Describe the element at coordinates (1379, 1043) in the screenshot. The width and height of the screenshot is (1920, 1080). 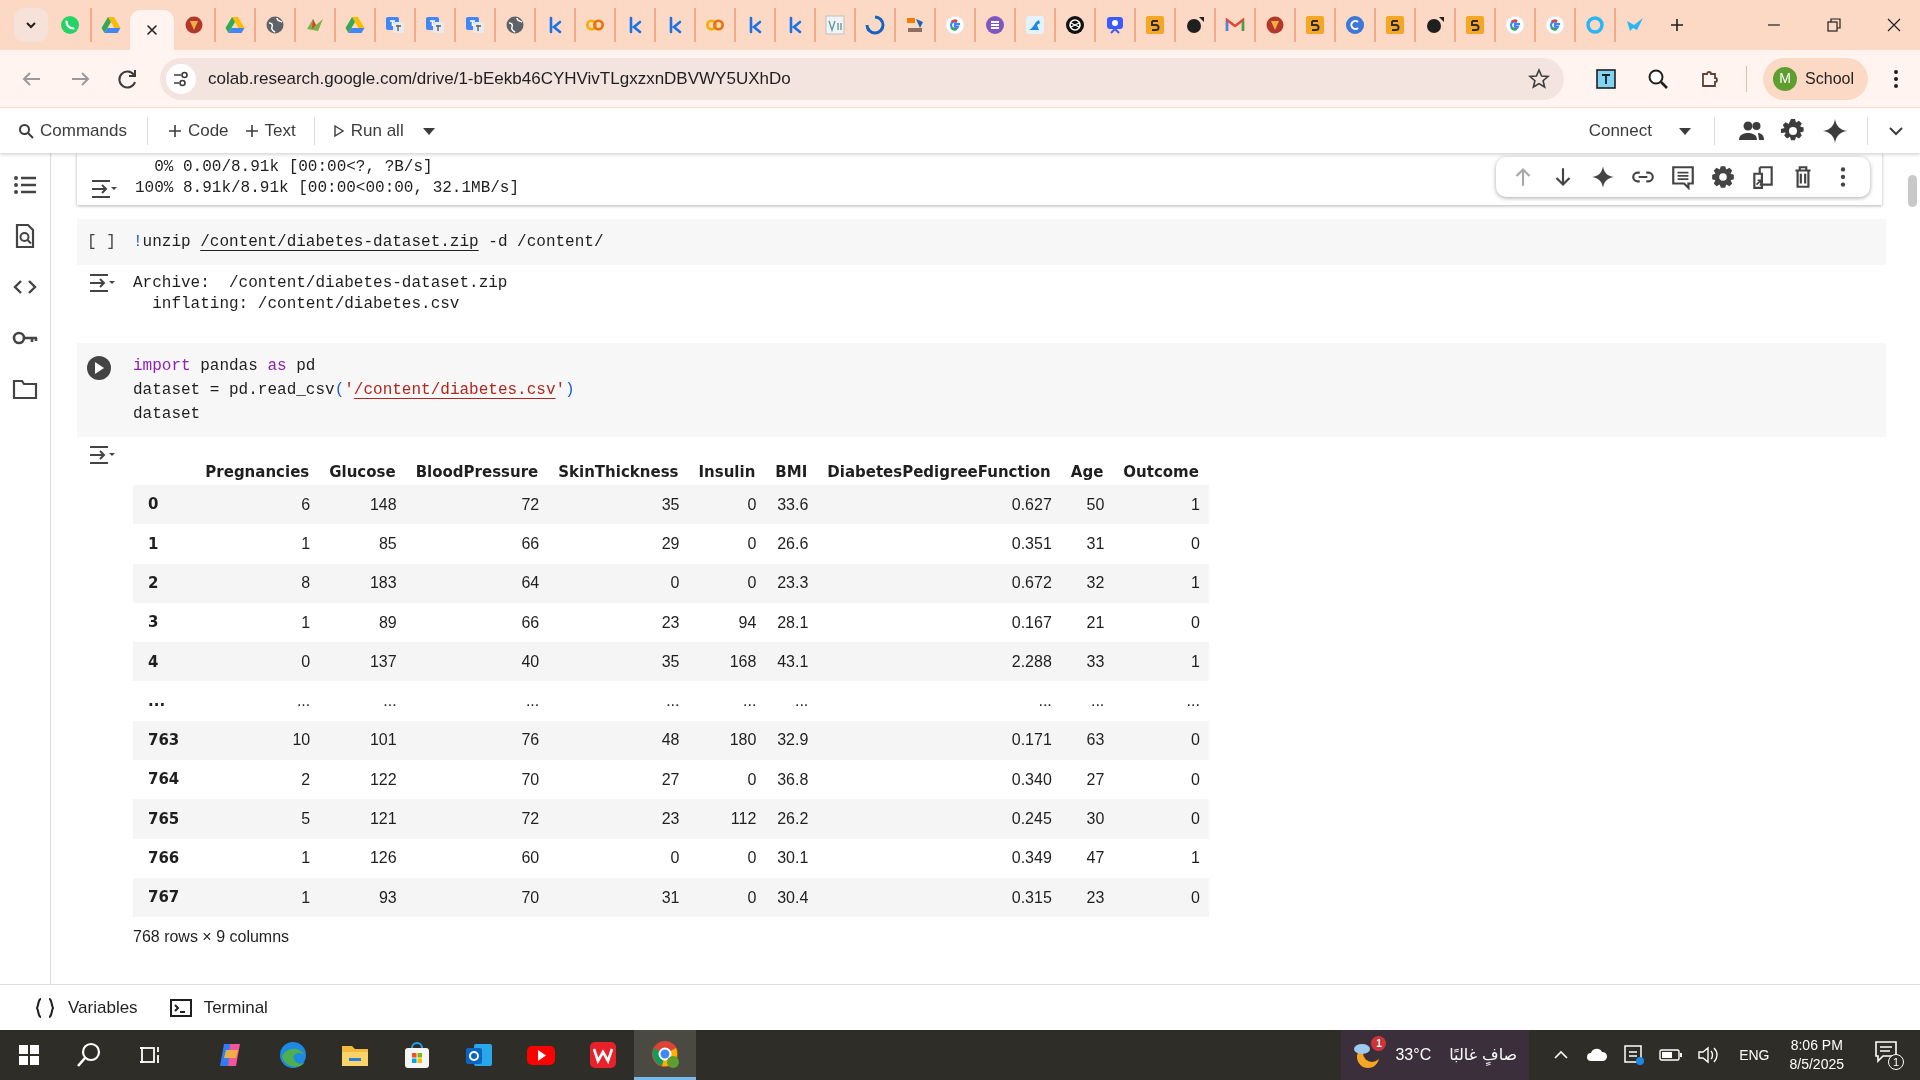
I see `notification-badge: 1` at that location.